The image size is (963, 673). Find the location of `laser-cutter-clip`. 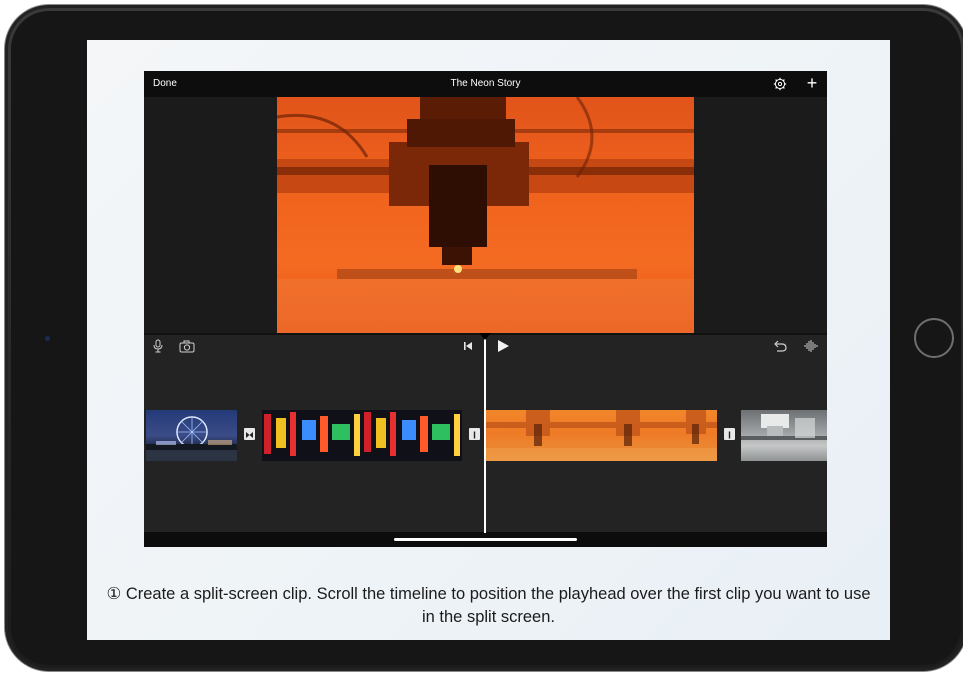

laser-cutter-clip is located at coordinates (601, 435).